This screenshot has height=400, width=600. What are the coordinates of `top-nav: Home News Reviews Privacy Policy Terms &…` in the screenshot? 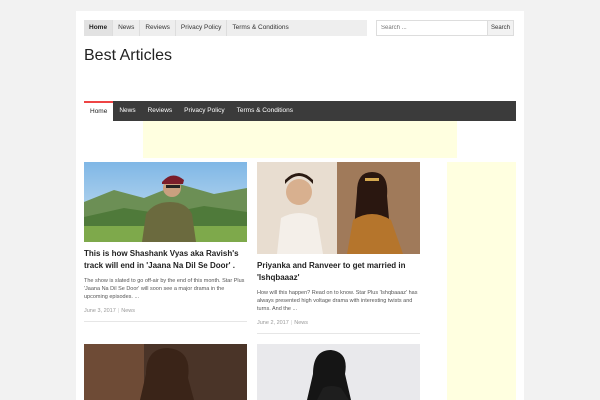 It's located at (225, 28).